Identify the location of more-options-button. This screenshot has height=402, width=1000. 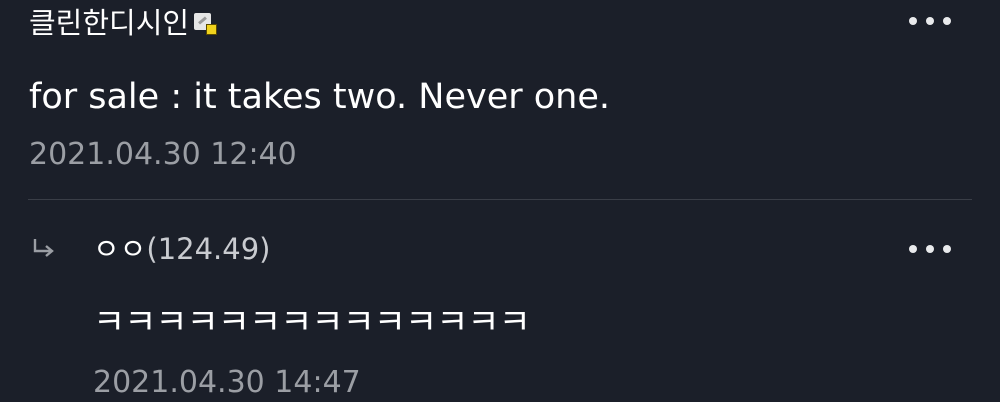
(930, 21).